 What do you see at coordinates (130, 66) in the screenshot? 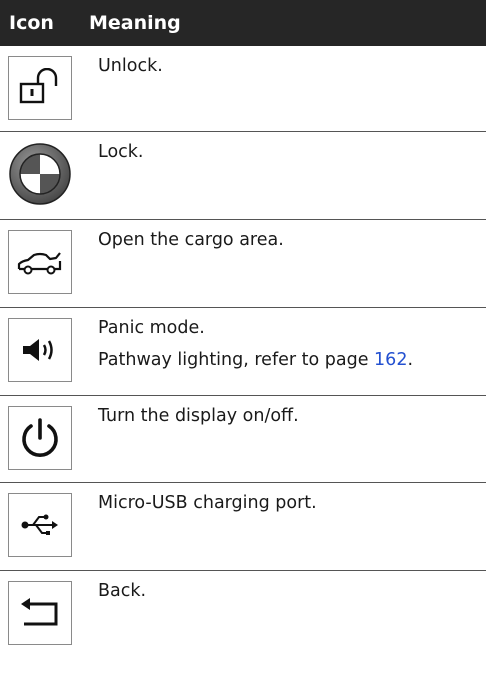
I see `meaning-text: Unlock.` at bounding box center [130, 66].